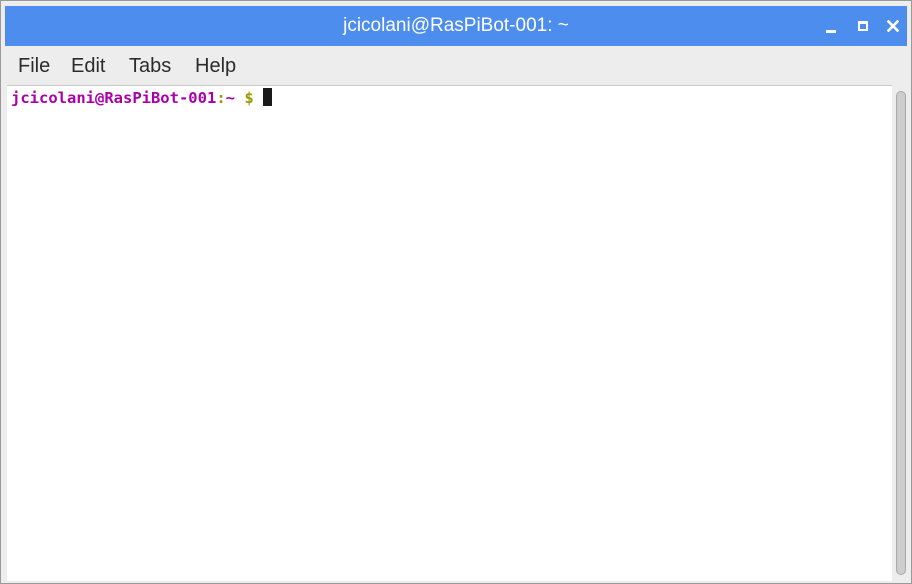 The height and width of the screenshot is (584, 912). I want to click on command-prompt: jcicolani@RasPiBot-001:~ $, so click(142, 98).